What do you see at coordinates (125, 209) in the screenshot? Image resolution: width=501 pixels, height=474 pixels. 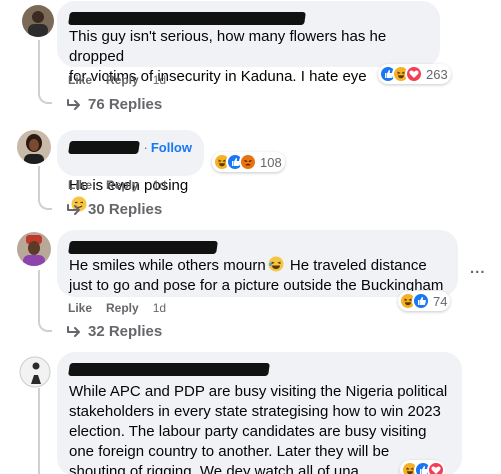 I see `replies-count: 30 Replies` at bounding box center [125, 209].